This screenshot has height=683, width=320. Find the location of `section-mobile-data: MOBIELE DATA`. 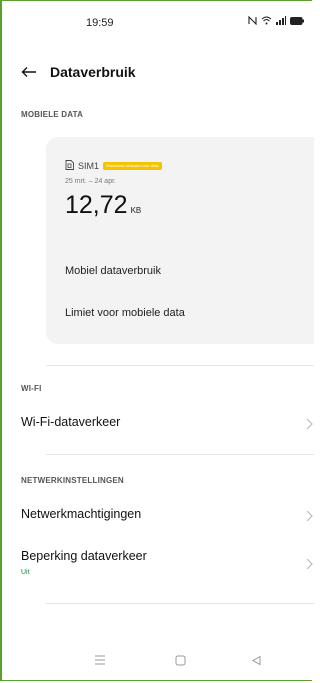

section-mobile-data: MOBIELE DATA is located at coordinates (52, 114).